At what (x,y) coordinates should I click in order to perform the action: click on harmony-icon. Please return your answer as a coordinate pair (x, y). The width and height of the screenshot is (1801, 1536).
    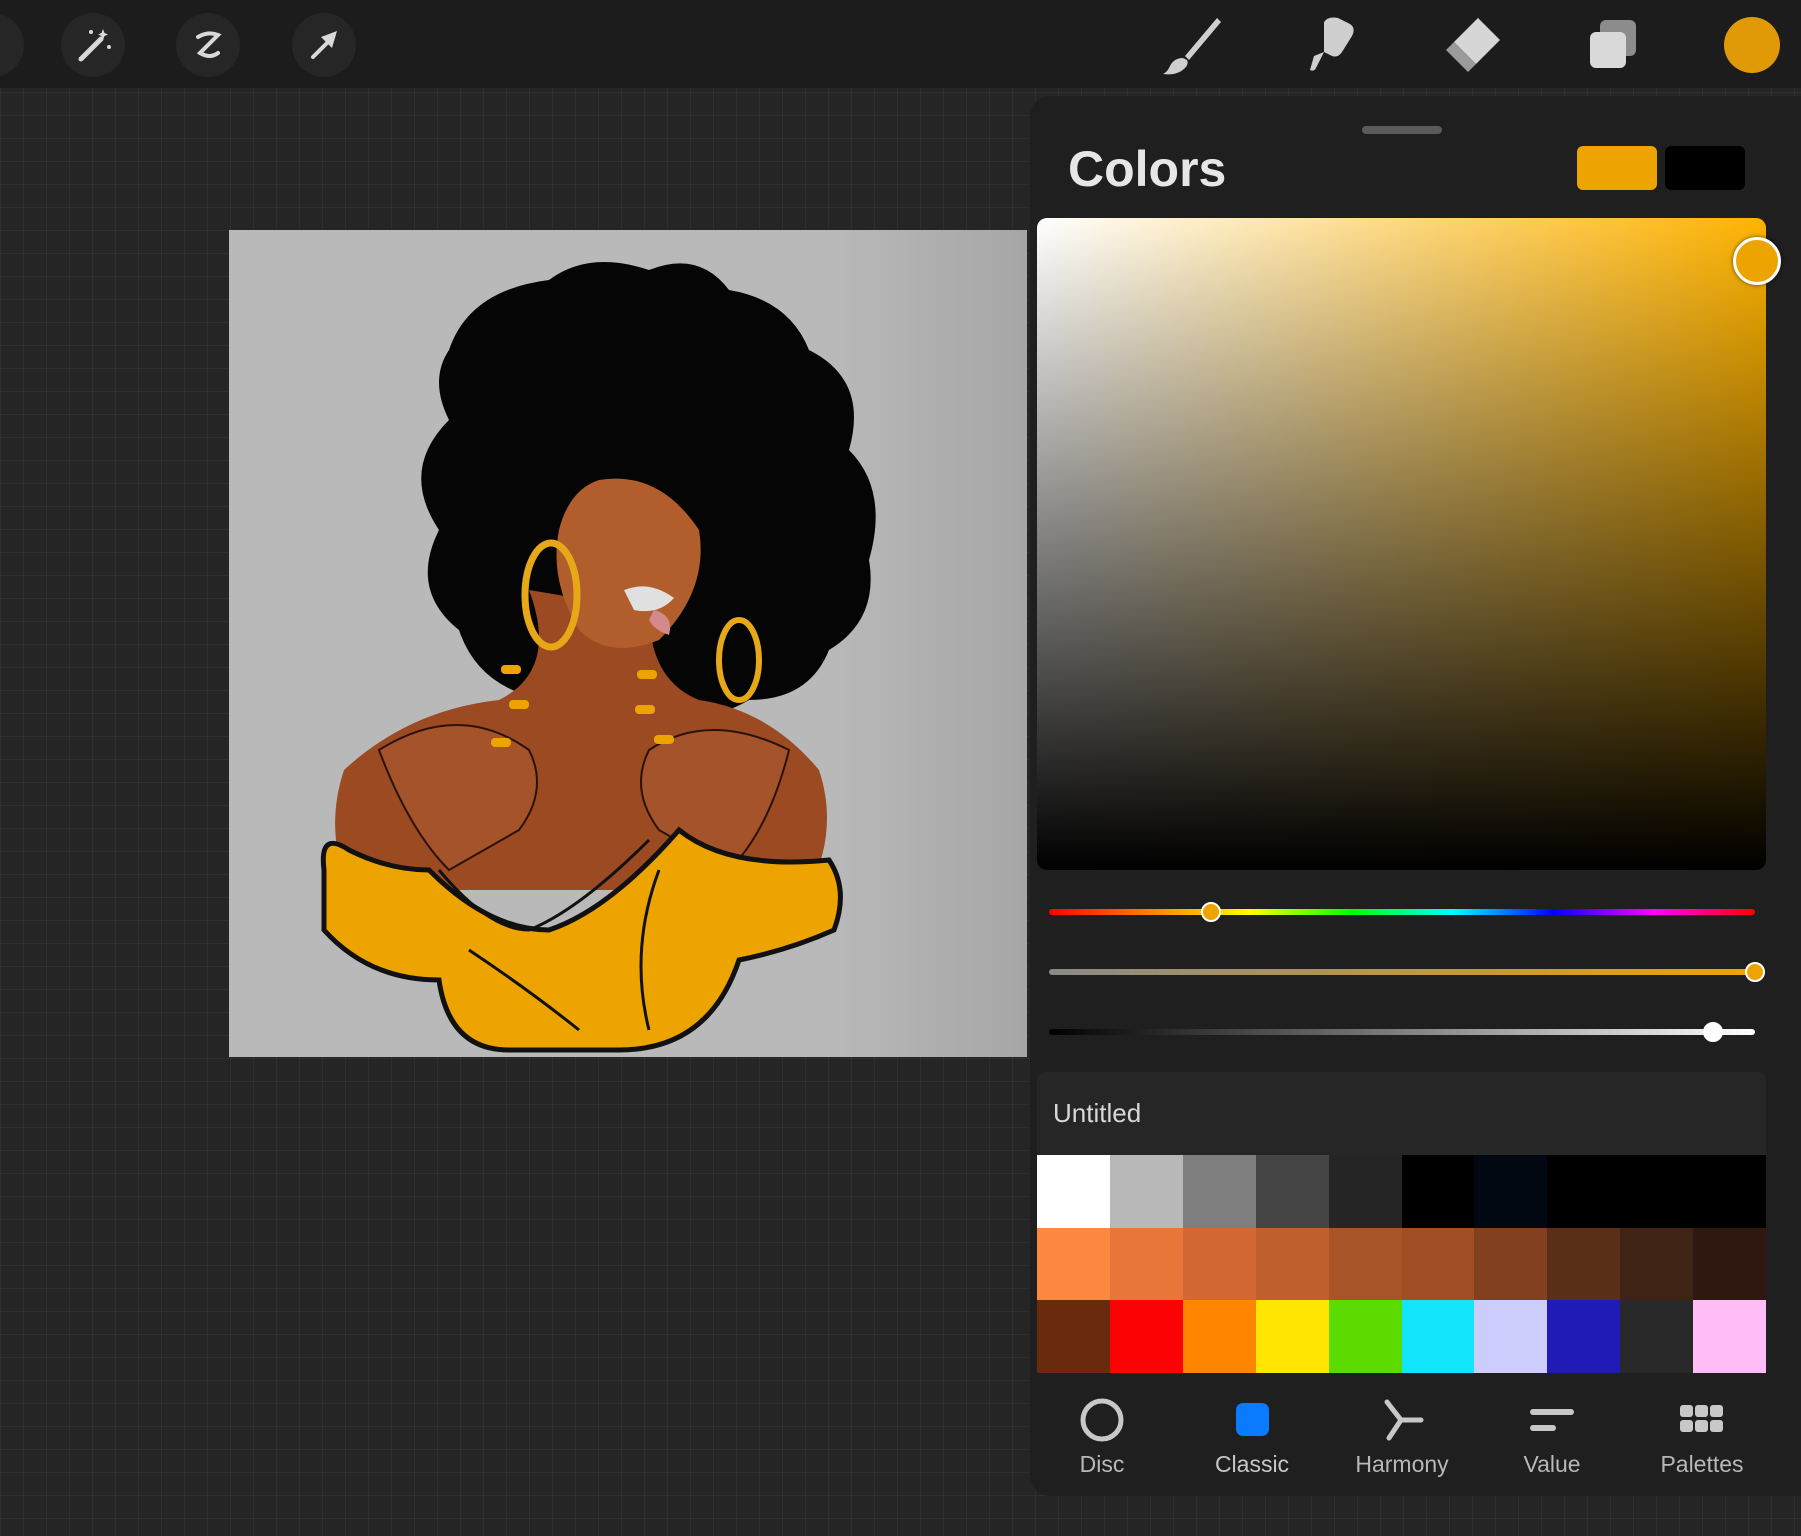
    Looking at the image, I should click on (1404, 1420).